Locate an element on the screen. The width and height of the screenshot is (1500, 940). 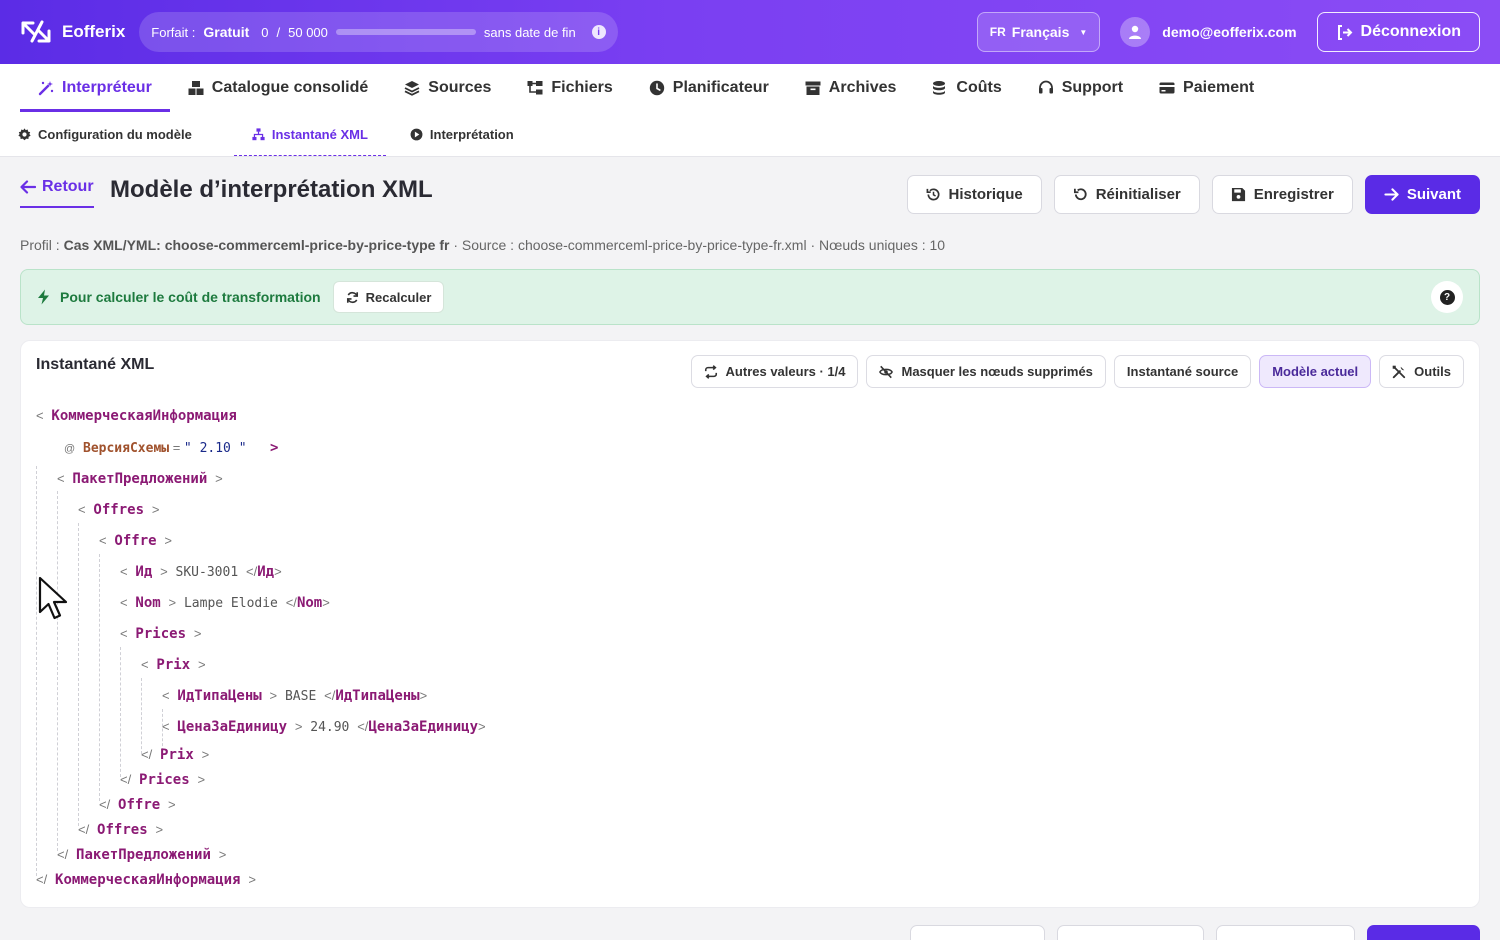
nav-paiement: Paiement is located at coordinates (1206, 88).